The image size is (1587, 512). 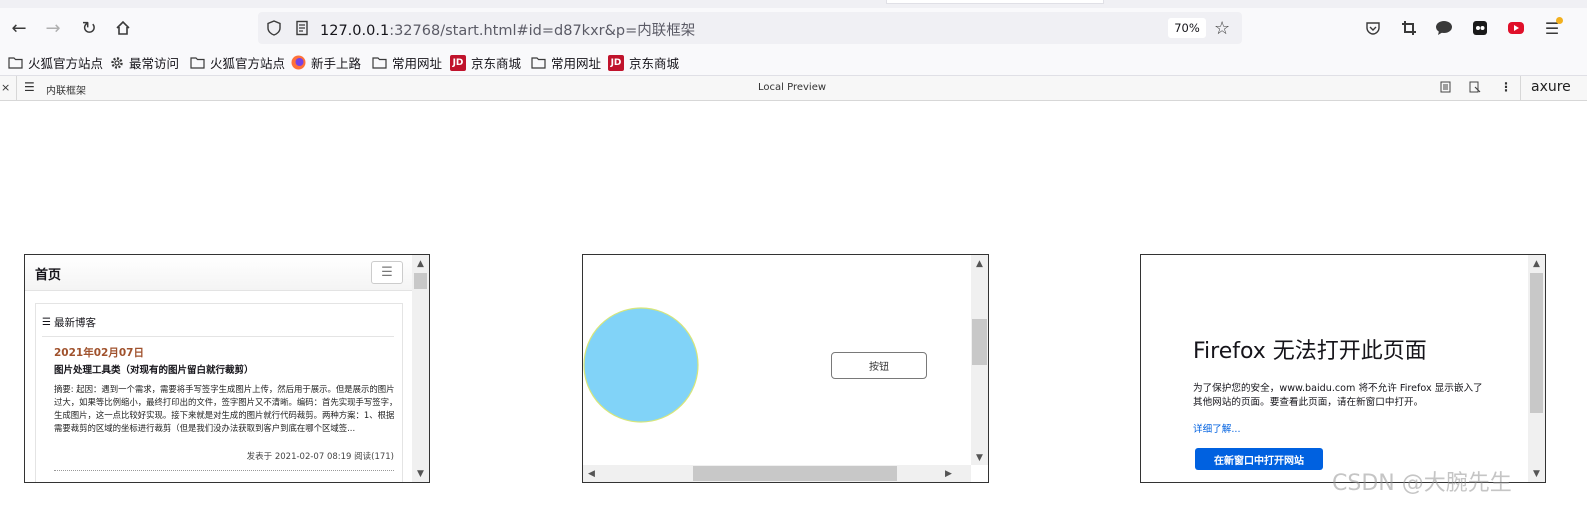 What do you see at coordinates (1506, 87) in the screenshot?
I see `more-options-icon: ⋮` at bounding box center [1506, 87].